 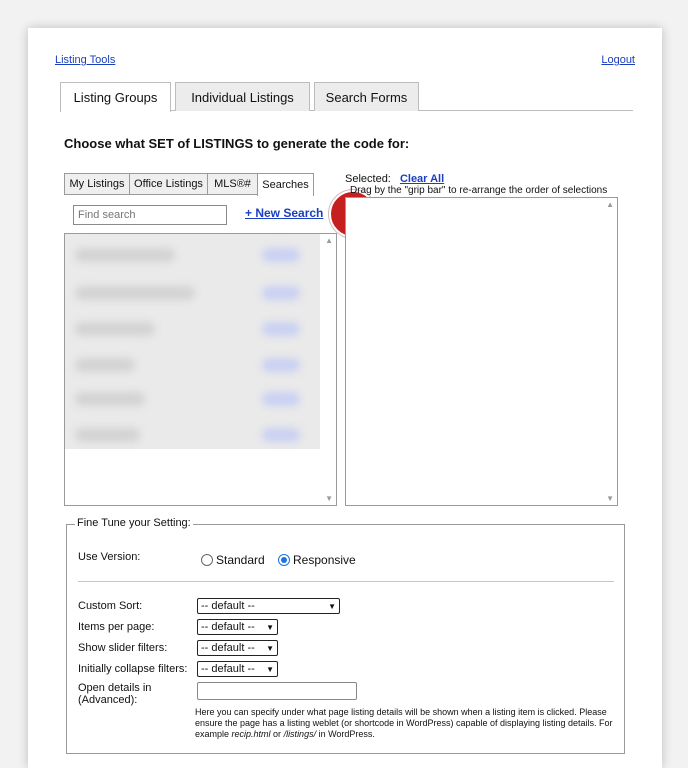 I want to click on search-results-list: ▲ ▼, so click(x=200, y=369).